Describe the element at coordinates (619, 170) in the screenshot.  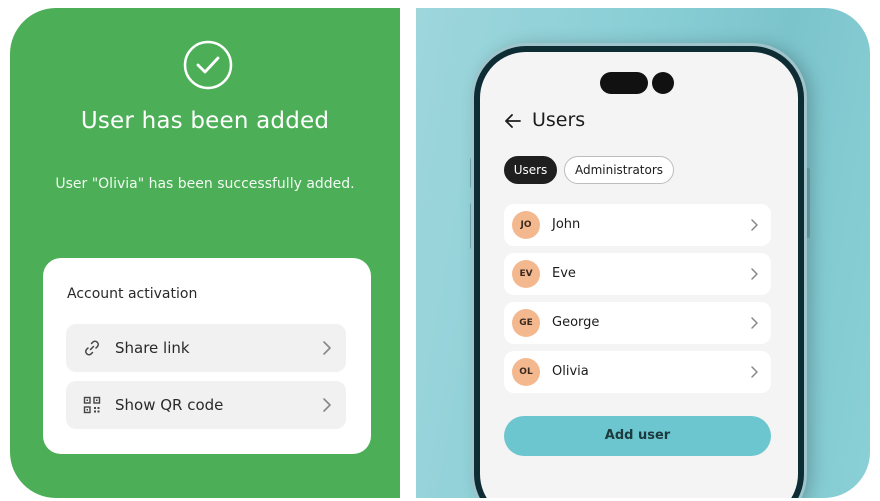
I see `tab-administrators: Administrators` at that location.